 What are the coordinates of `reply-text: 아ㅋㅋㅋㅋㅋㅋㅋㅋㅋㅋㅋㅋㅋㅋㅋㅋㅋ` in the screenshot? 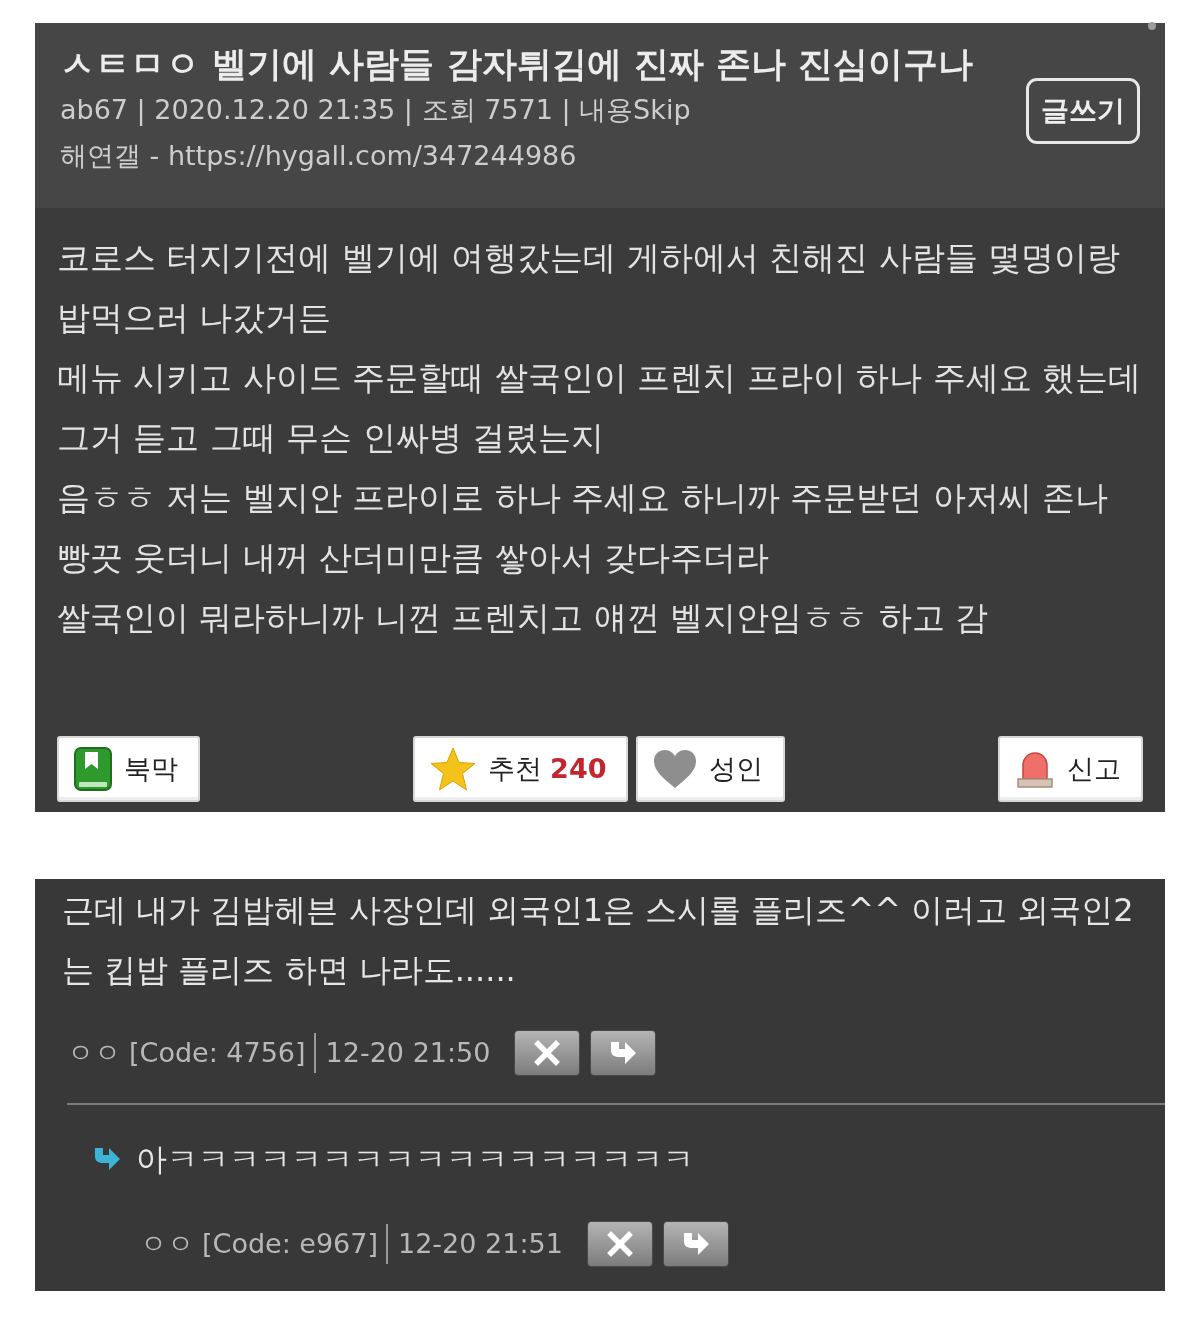 It's located at (415, 1159).